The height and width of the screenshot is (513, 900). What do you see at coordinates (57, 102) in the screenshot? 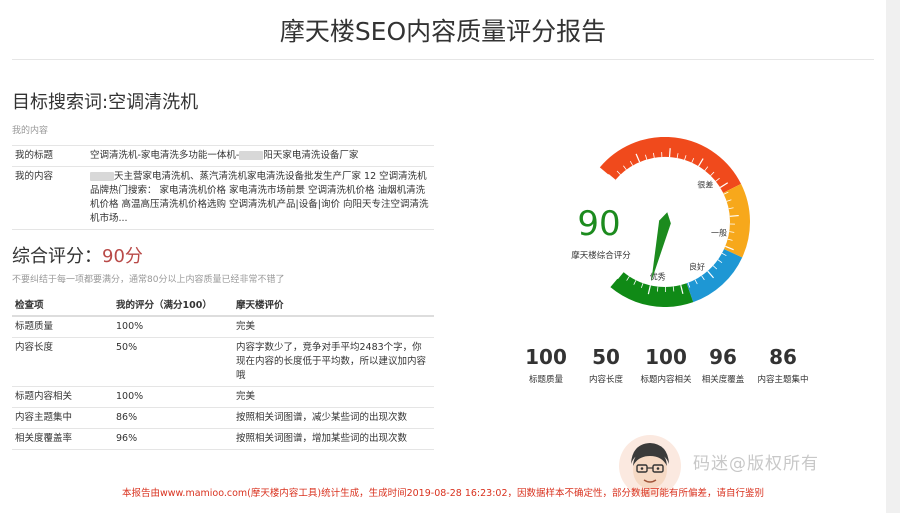
I see `target-keyword-label: 目标搜索词` at bounding box center [57, 102].